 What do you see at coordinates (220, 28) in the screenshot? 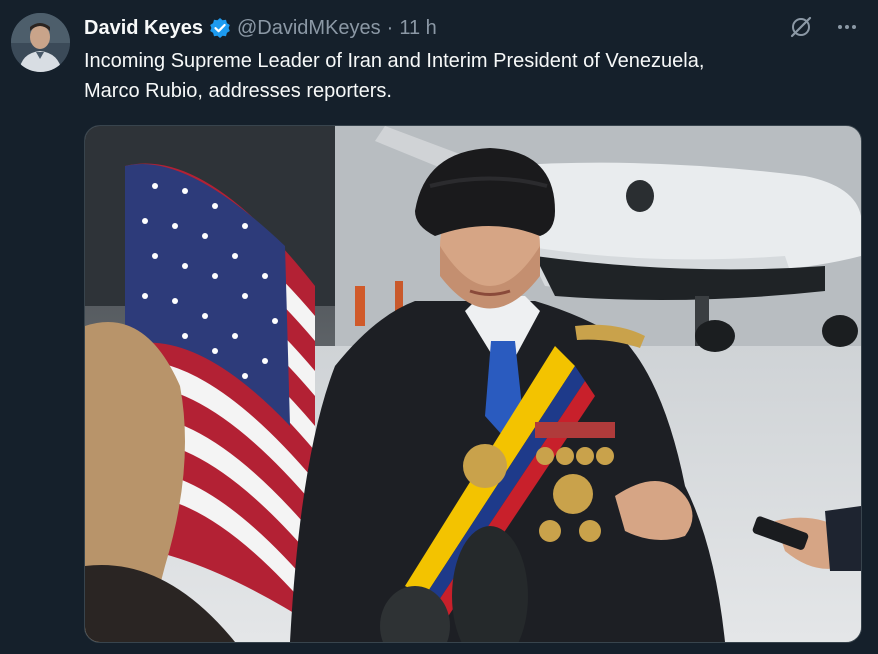
I see `verified-badge-icon` at bounding box center [220, 28].